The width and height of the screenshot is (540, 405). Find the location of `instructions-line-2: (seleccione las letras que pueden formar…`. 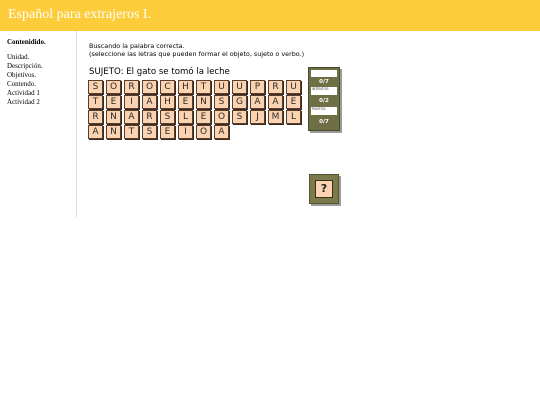

instructions-line-2: (seleccione las letras que pueden formar… is located at coordinates (197, 54).